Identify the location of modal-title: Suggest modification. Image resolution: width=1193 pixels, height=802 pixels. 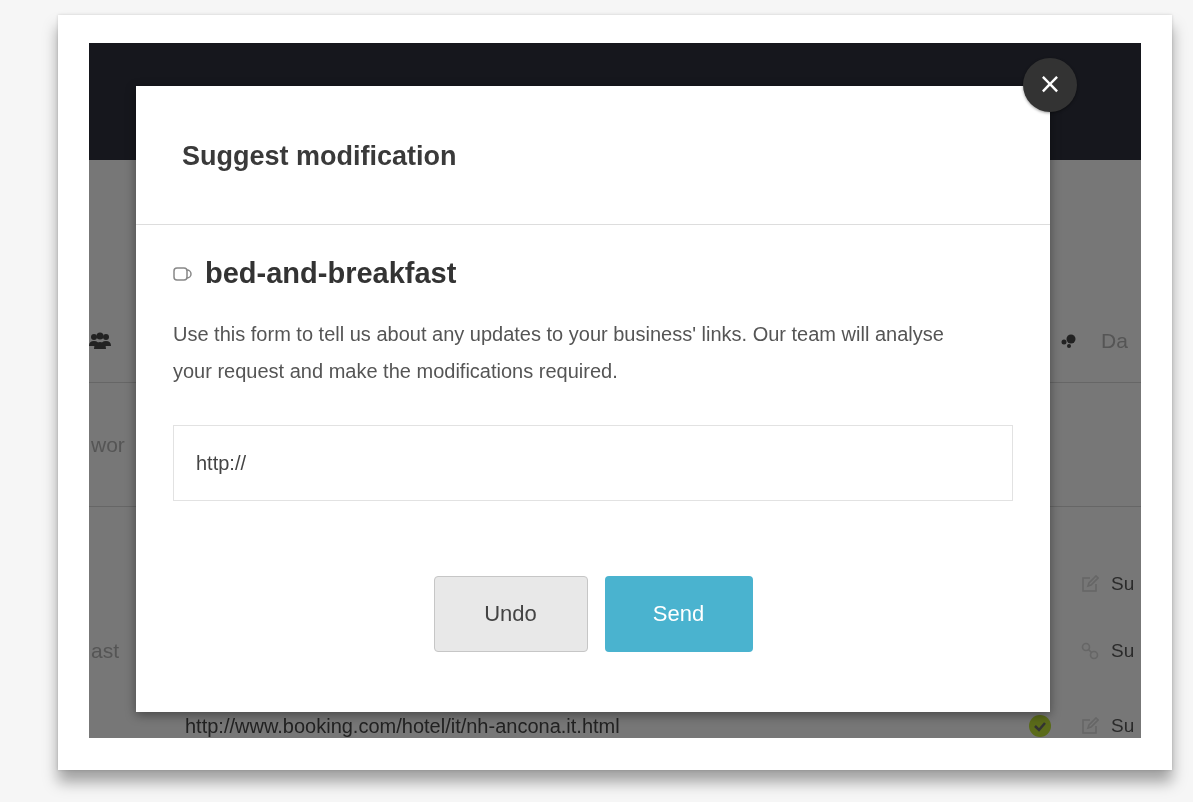
(319, 156).